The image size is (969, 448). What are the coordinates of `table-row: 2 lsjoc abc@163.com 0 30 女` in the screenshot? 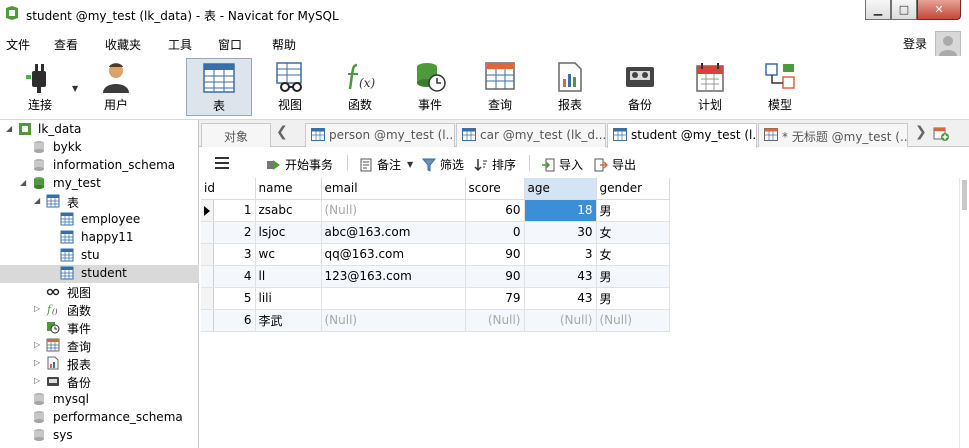 It's located at (435, 232).